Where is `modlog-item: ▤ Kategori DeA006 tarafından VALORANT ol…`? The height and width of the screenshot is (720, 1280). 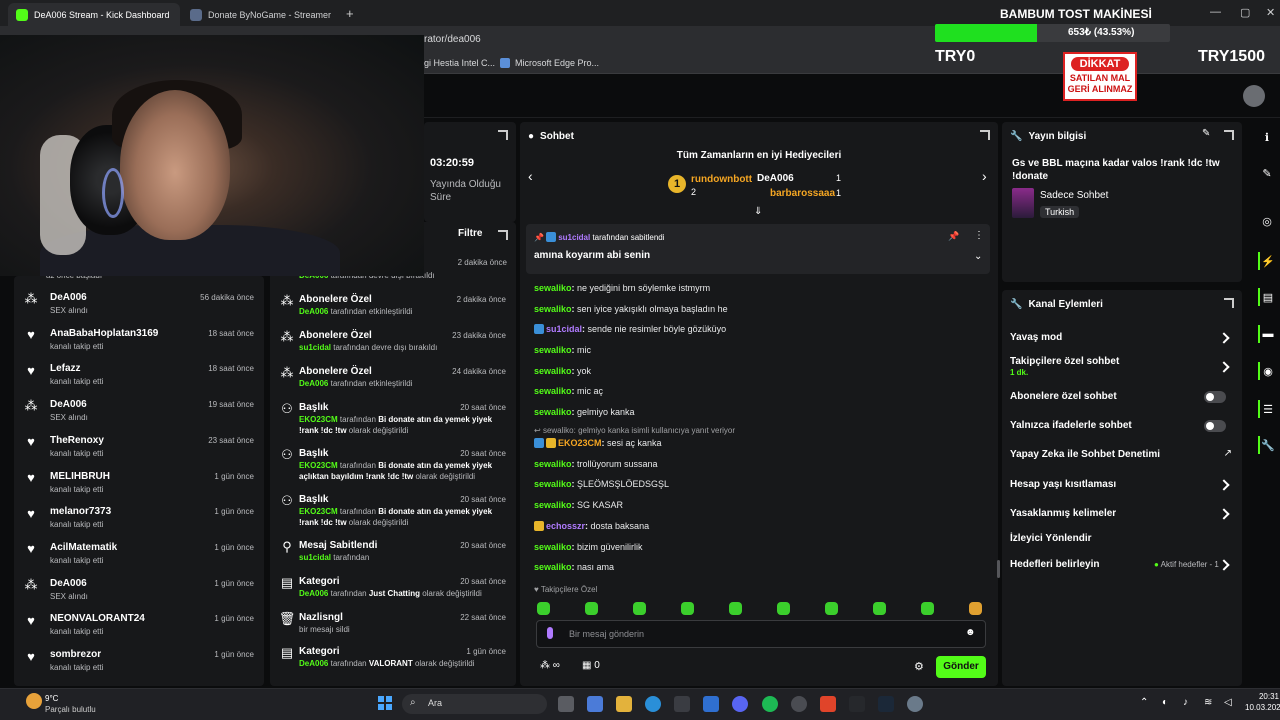
modlog-item: ▤ Kategori DeA006 tarafından VALORANT ol… is located at coordinates (393, 661).